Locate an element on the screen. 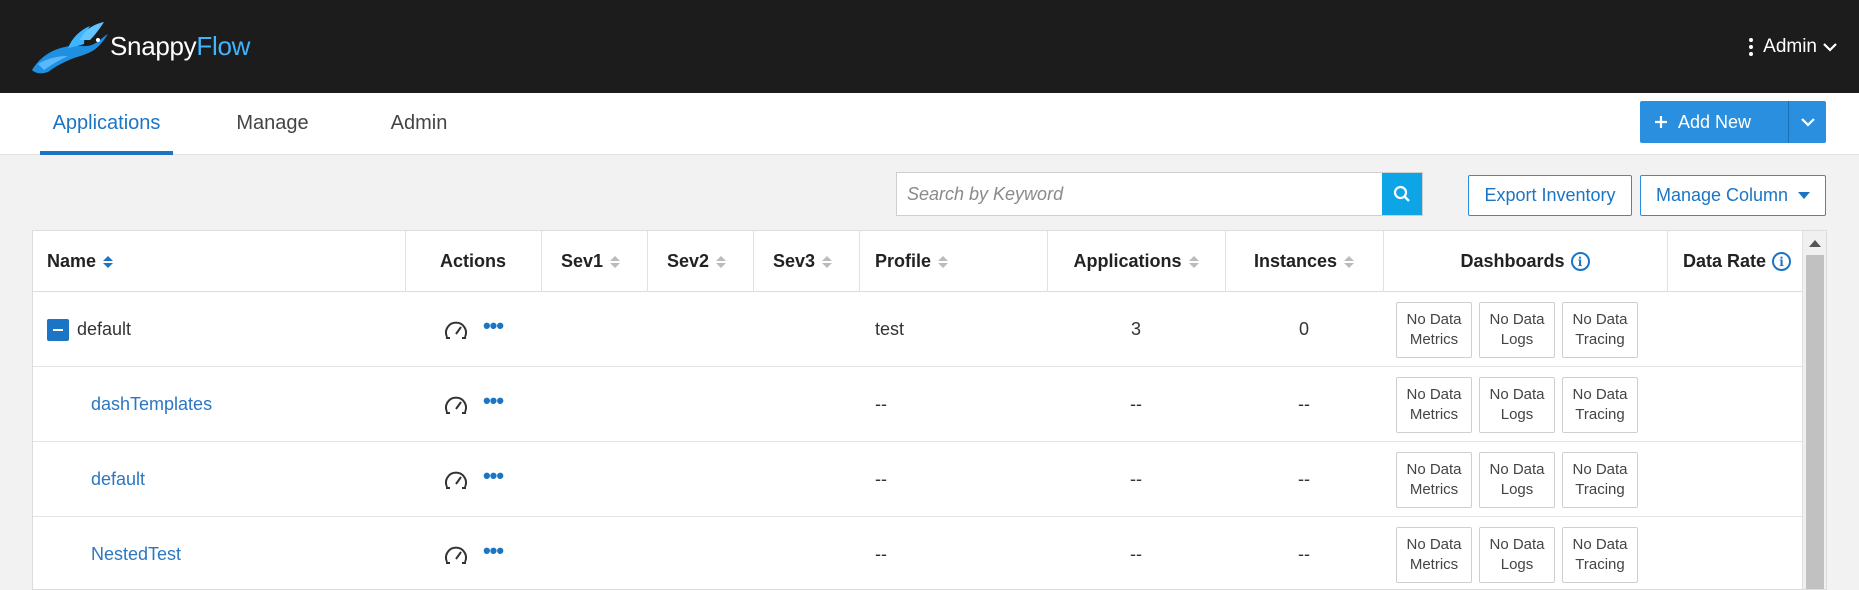 The image size is (1859, 590). row-name-link: dashTemplates is located at coordinates (151, 404).